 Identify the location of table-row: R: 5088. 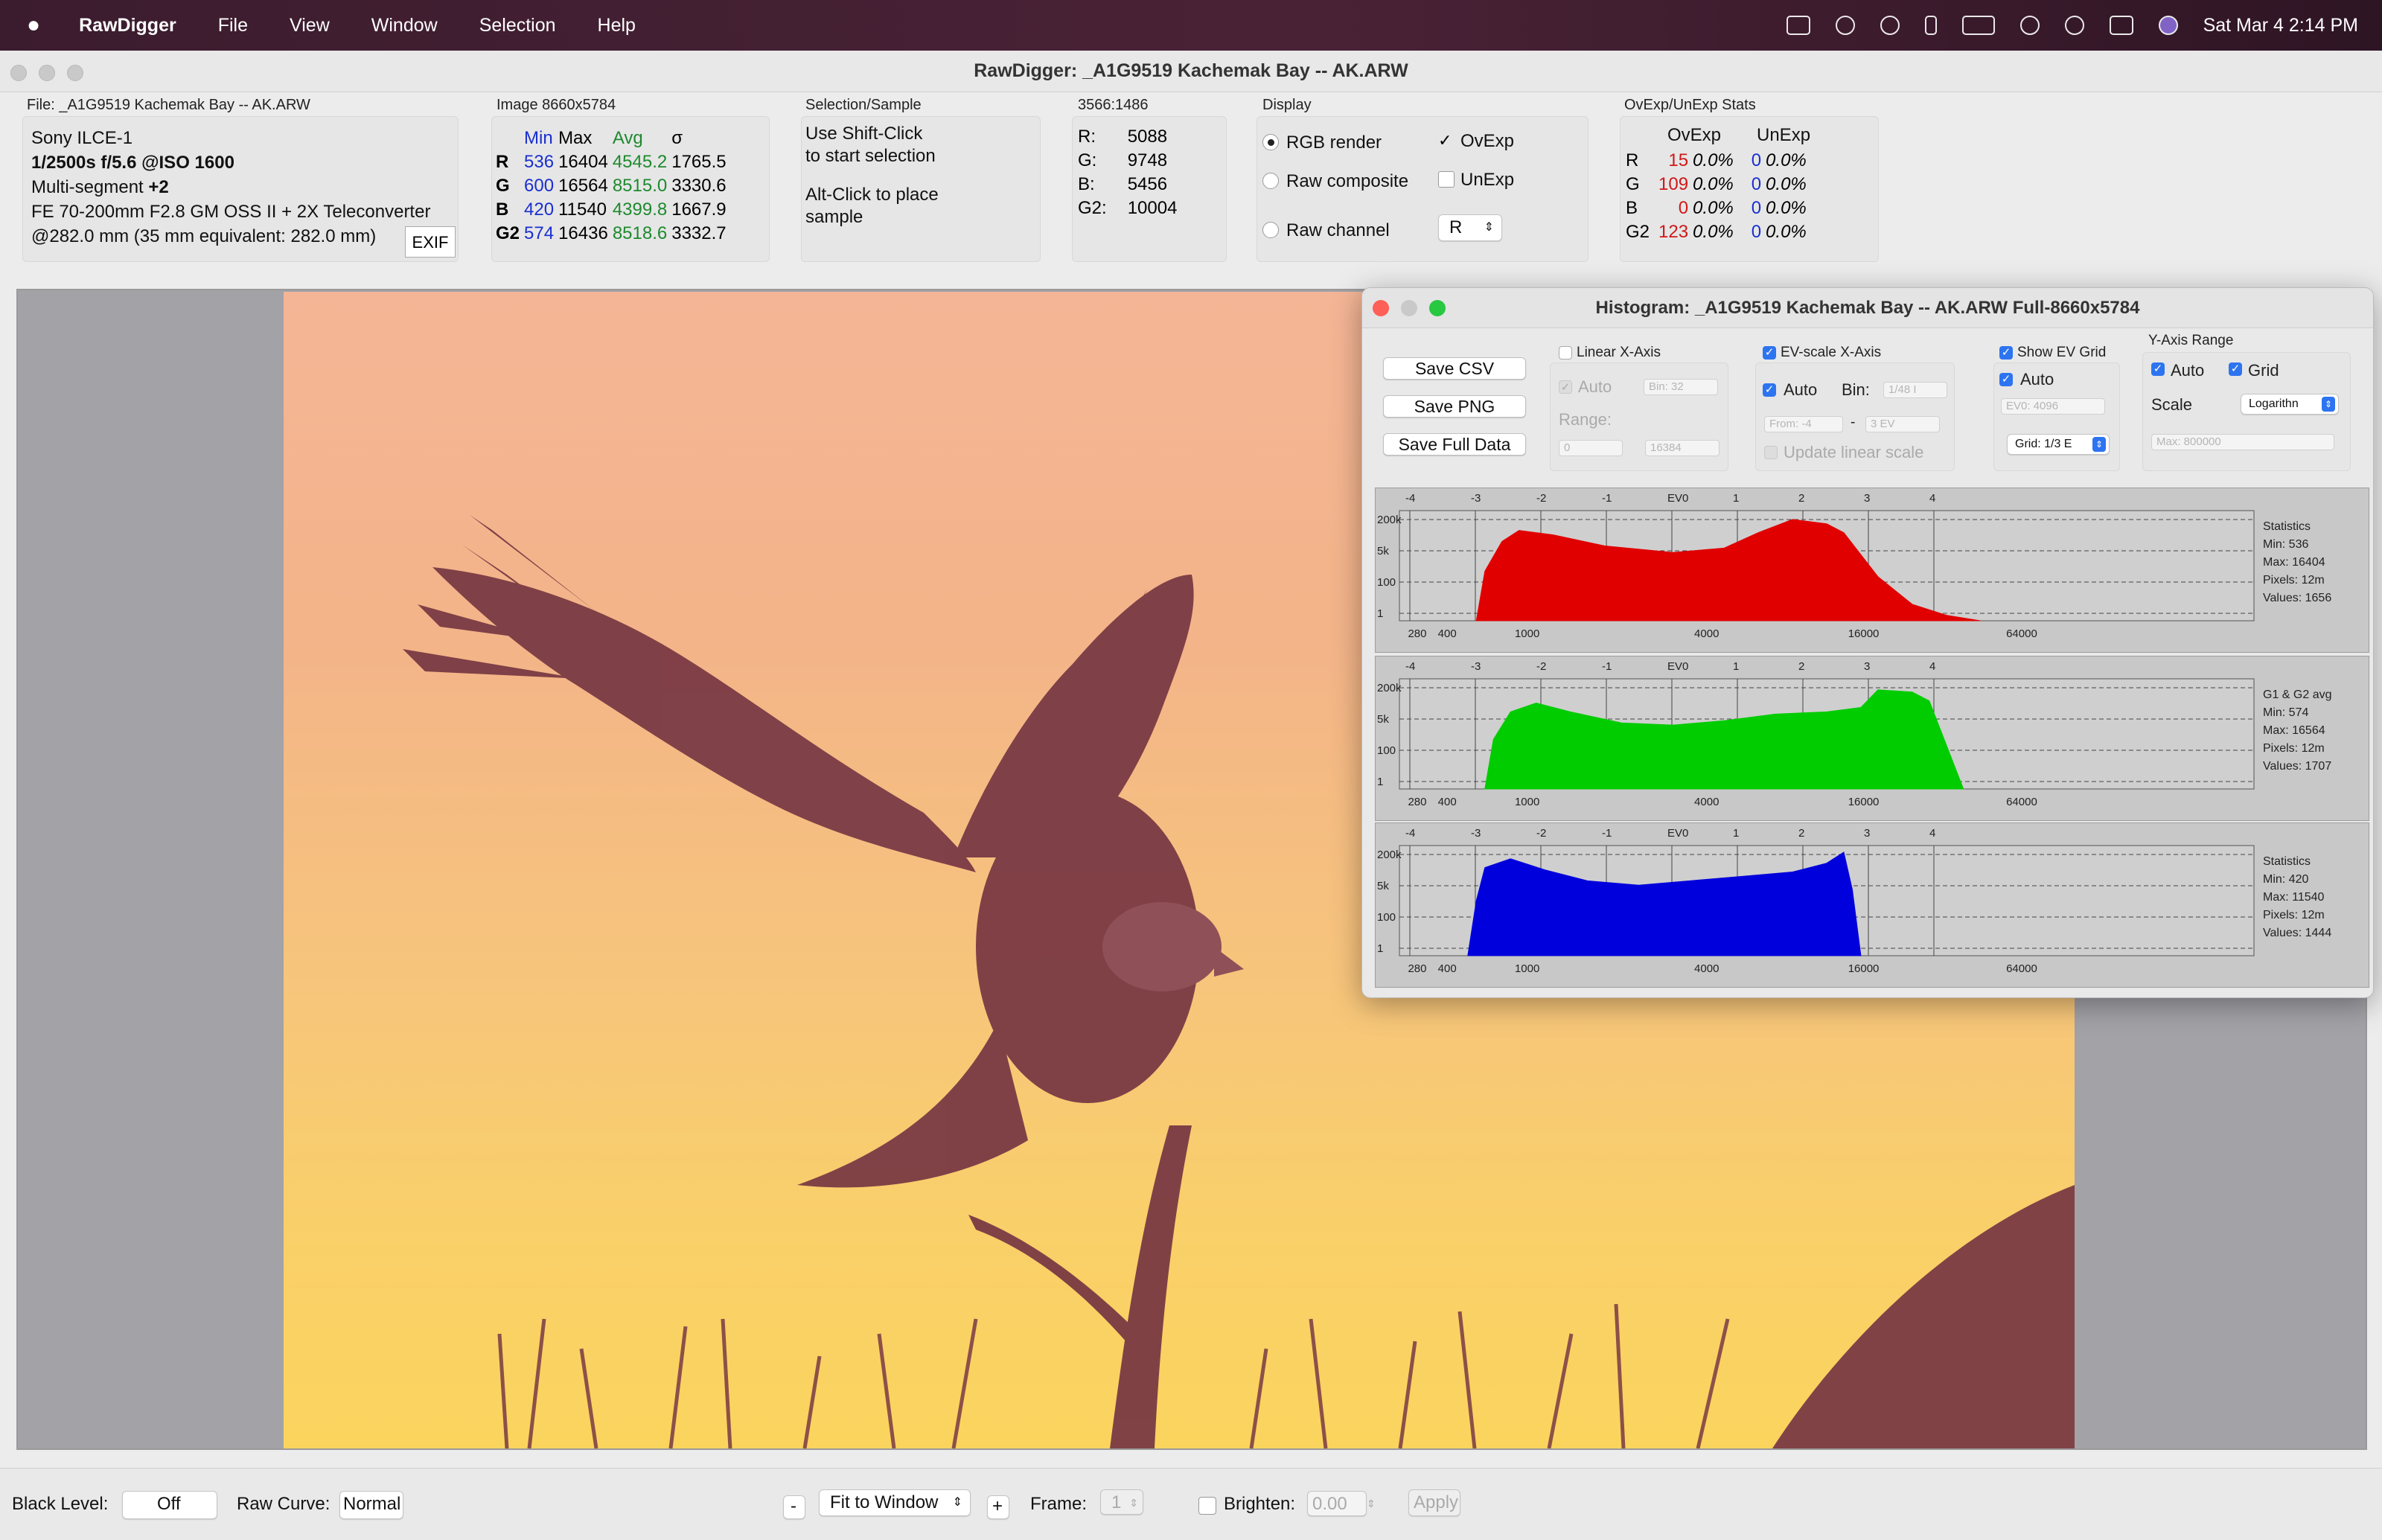
(1129, 137).